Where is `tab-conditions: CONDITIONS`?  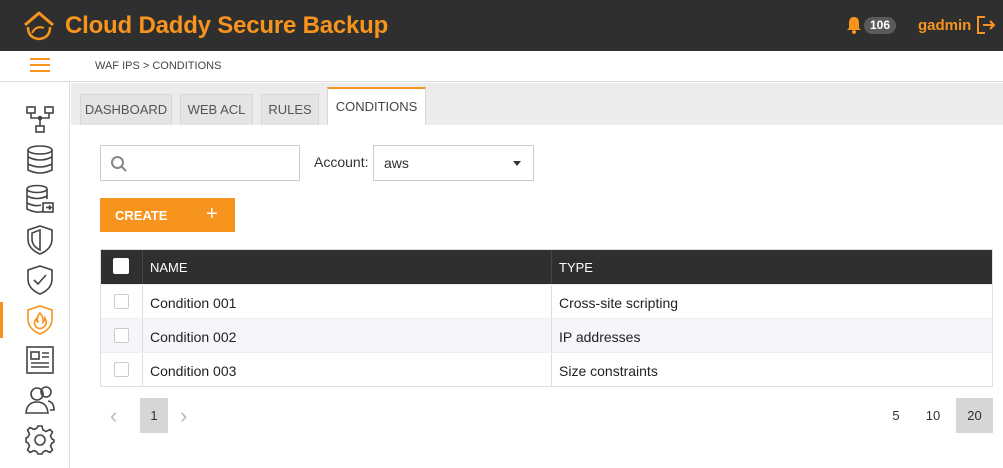 tab-conditions: CONDITIONS is located at coordinates (376, 106).